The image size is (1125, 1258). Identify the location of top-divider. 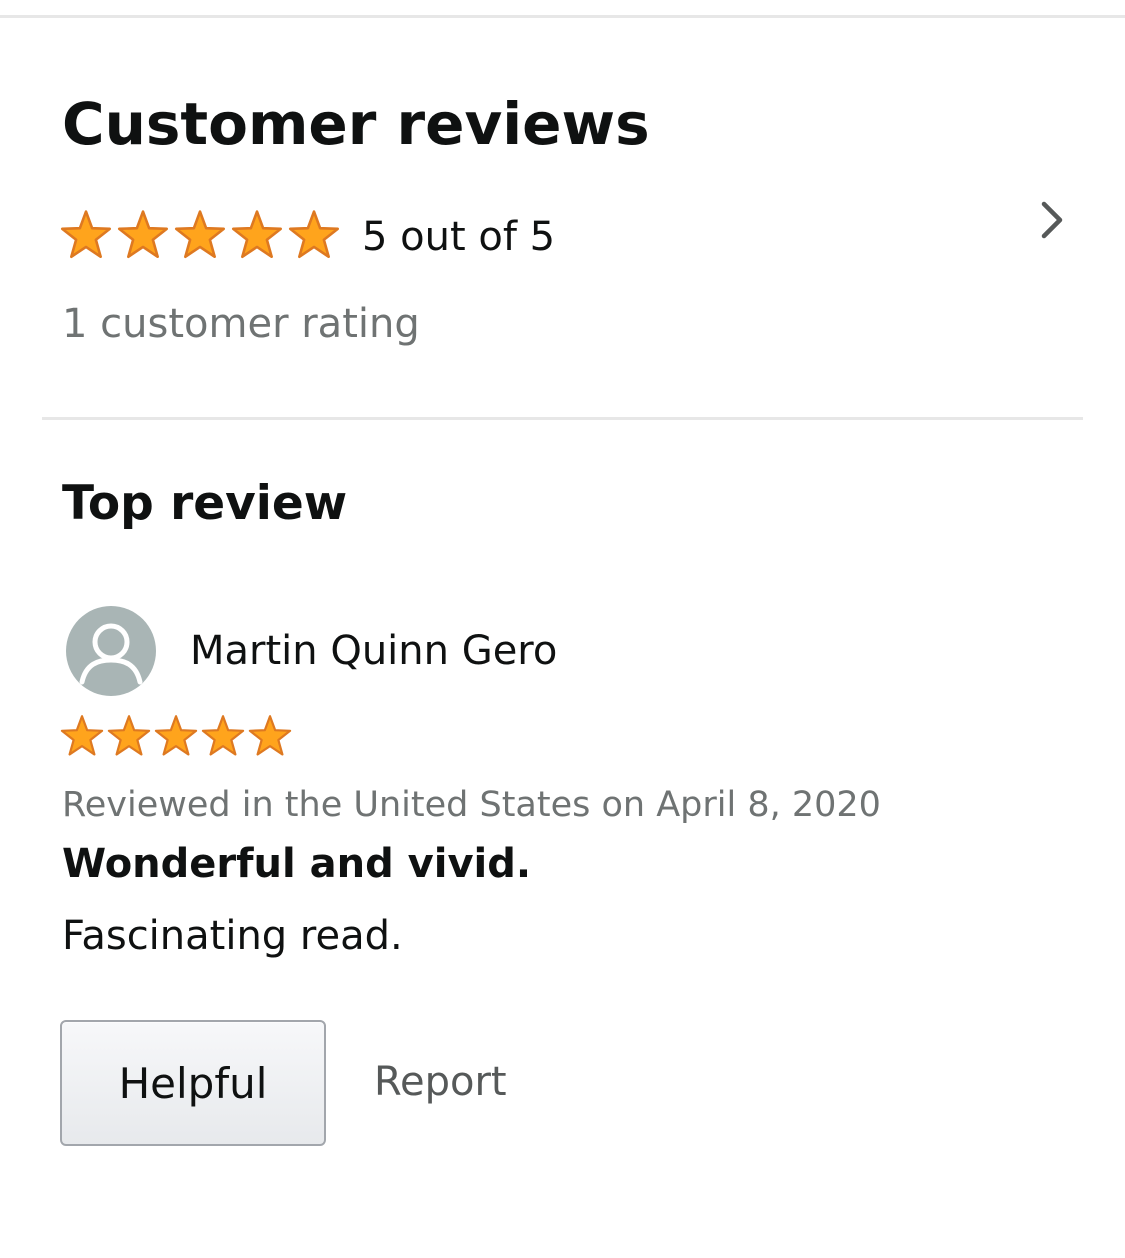
(562, 16).